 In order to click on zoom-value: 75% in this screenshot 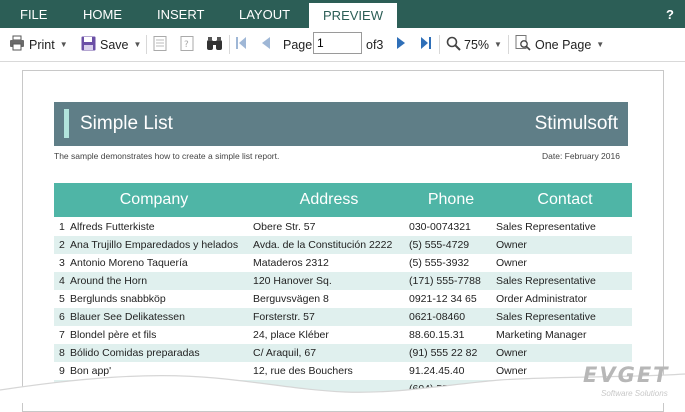, I will do `click(477, 44)`.